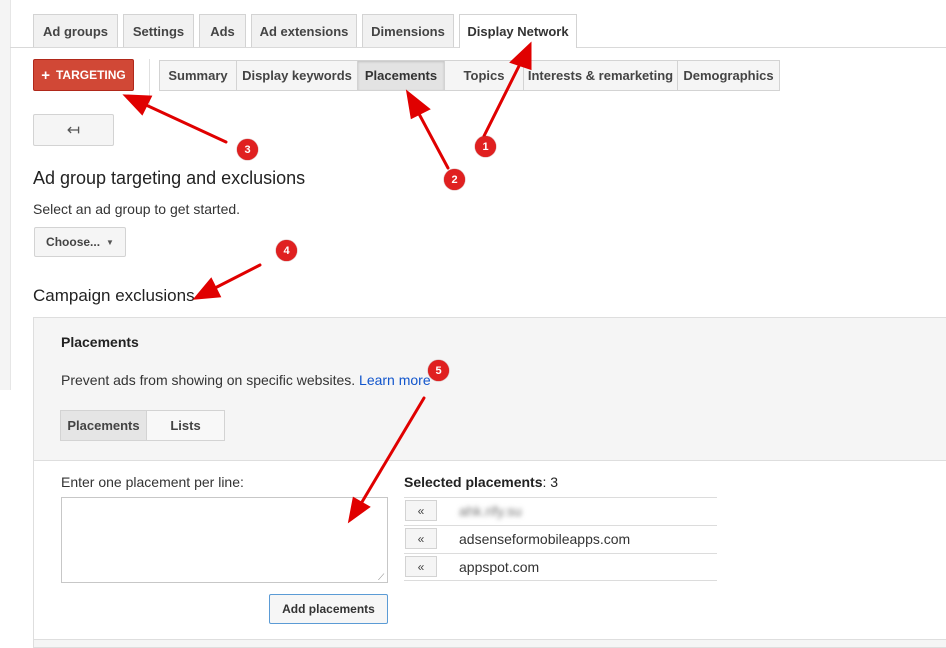 The image size is (946, 648). What do you see at coordinates (5, 195) in the screenshot?
I see `left-strip` at bounding box center [5, 195].